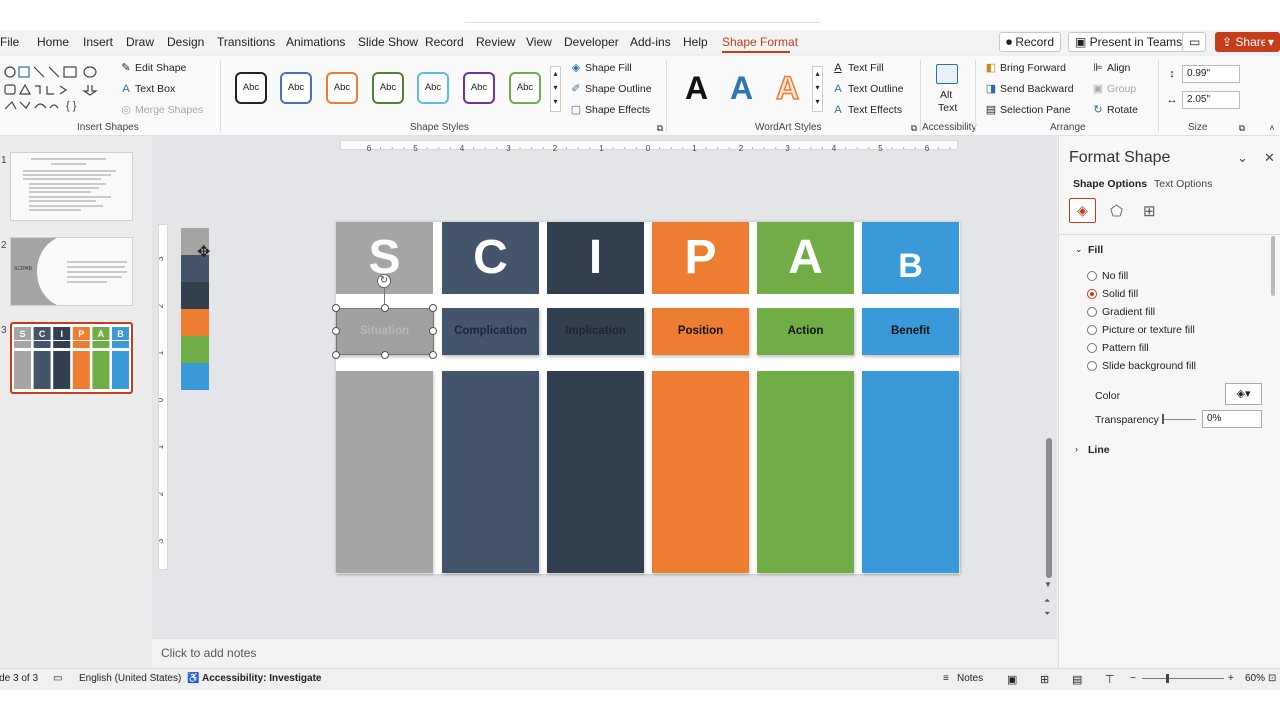 Image resolution: width=1280 pixels, height=720 pixels. What do you see at coordinates (1179, 419) in the screenshot?
I see `transparency-slider` at bounding box center [1179, 419].